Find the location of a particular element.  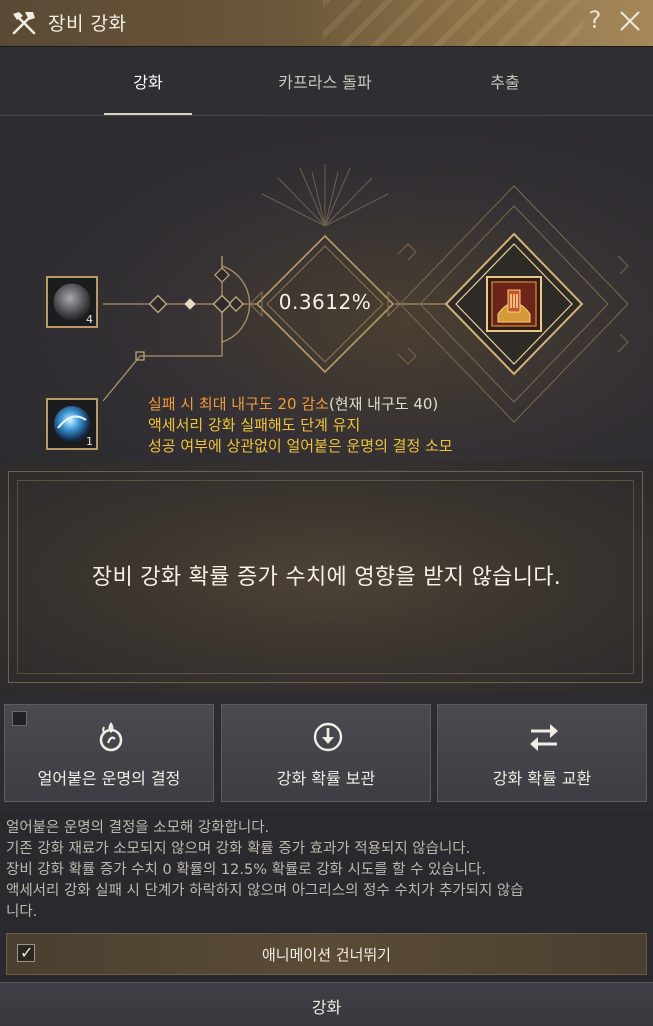

action-buttons: 얼어붙은 운명의 결정 강화 확률 보관 강화 확률 교환 is located at coordinates (326, 752).